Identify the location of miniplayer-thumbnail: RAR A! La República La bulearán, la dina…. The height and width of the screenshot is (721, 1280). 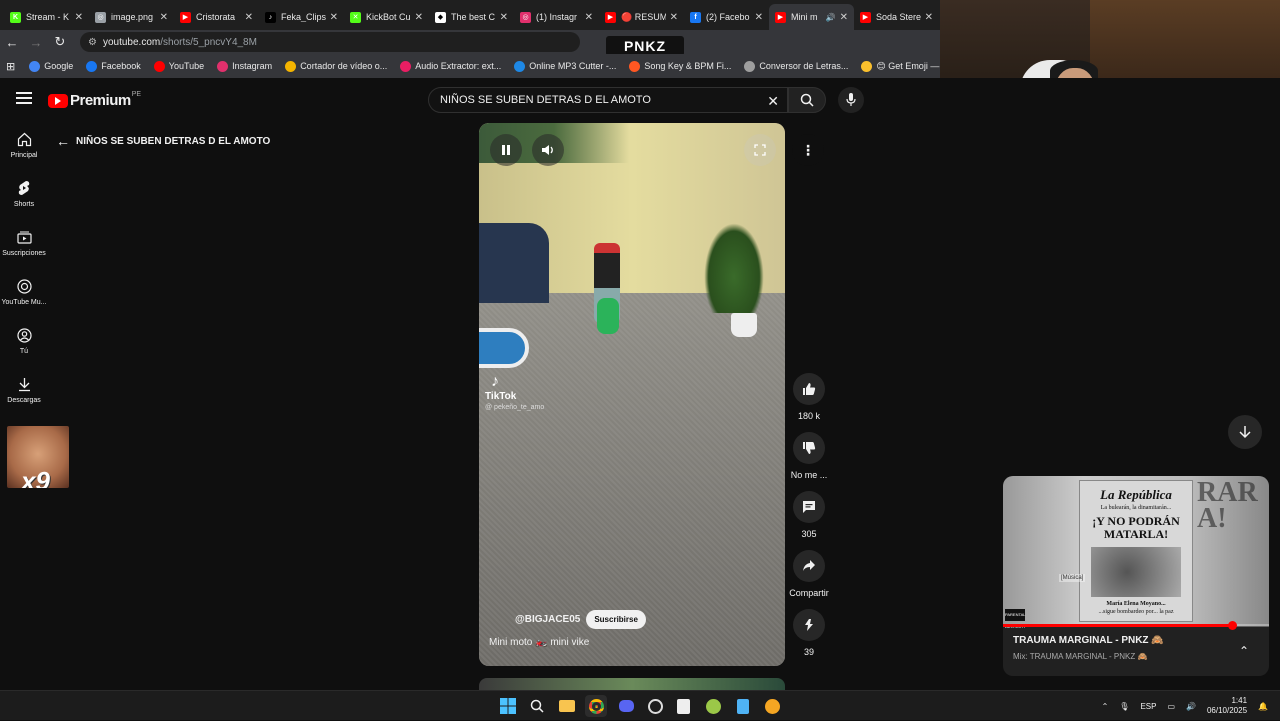
(1136, 552).